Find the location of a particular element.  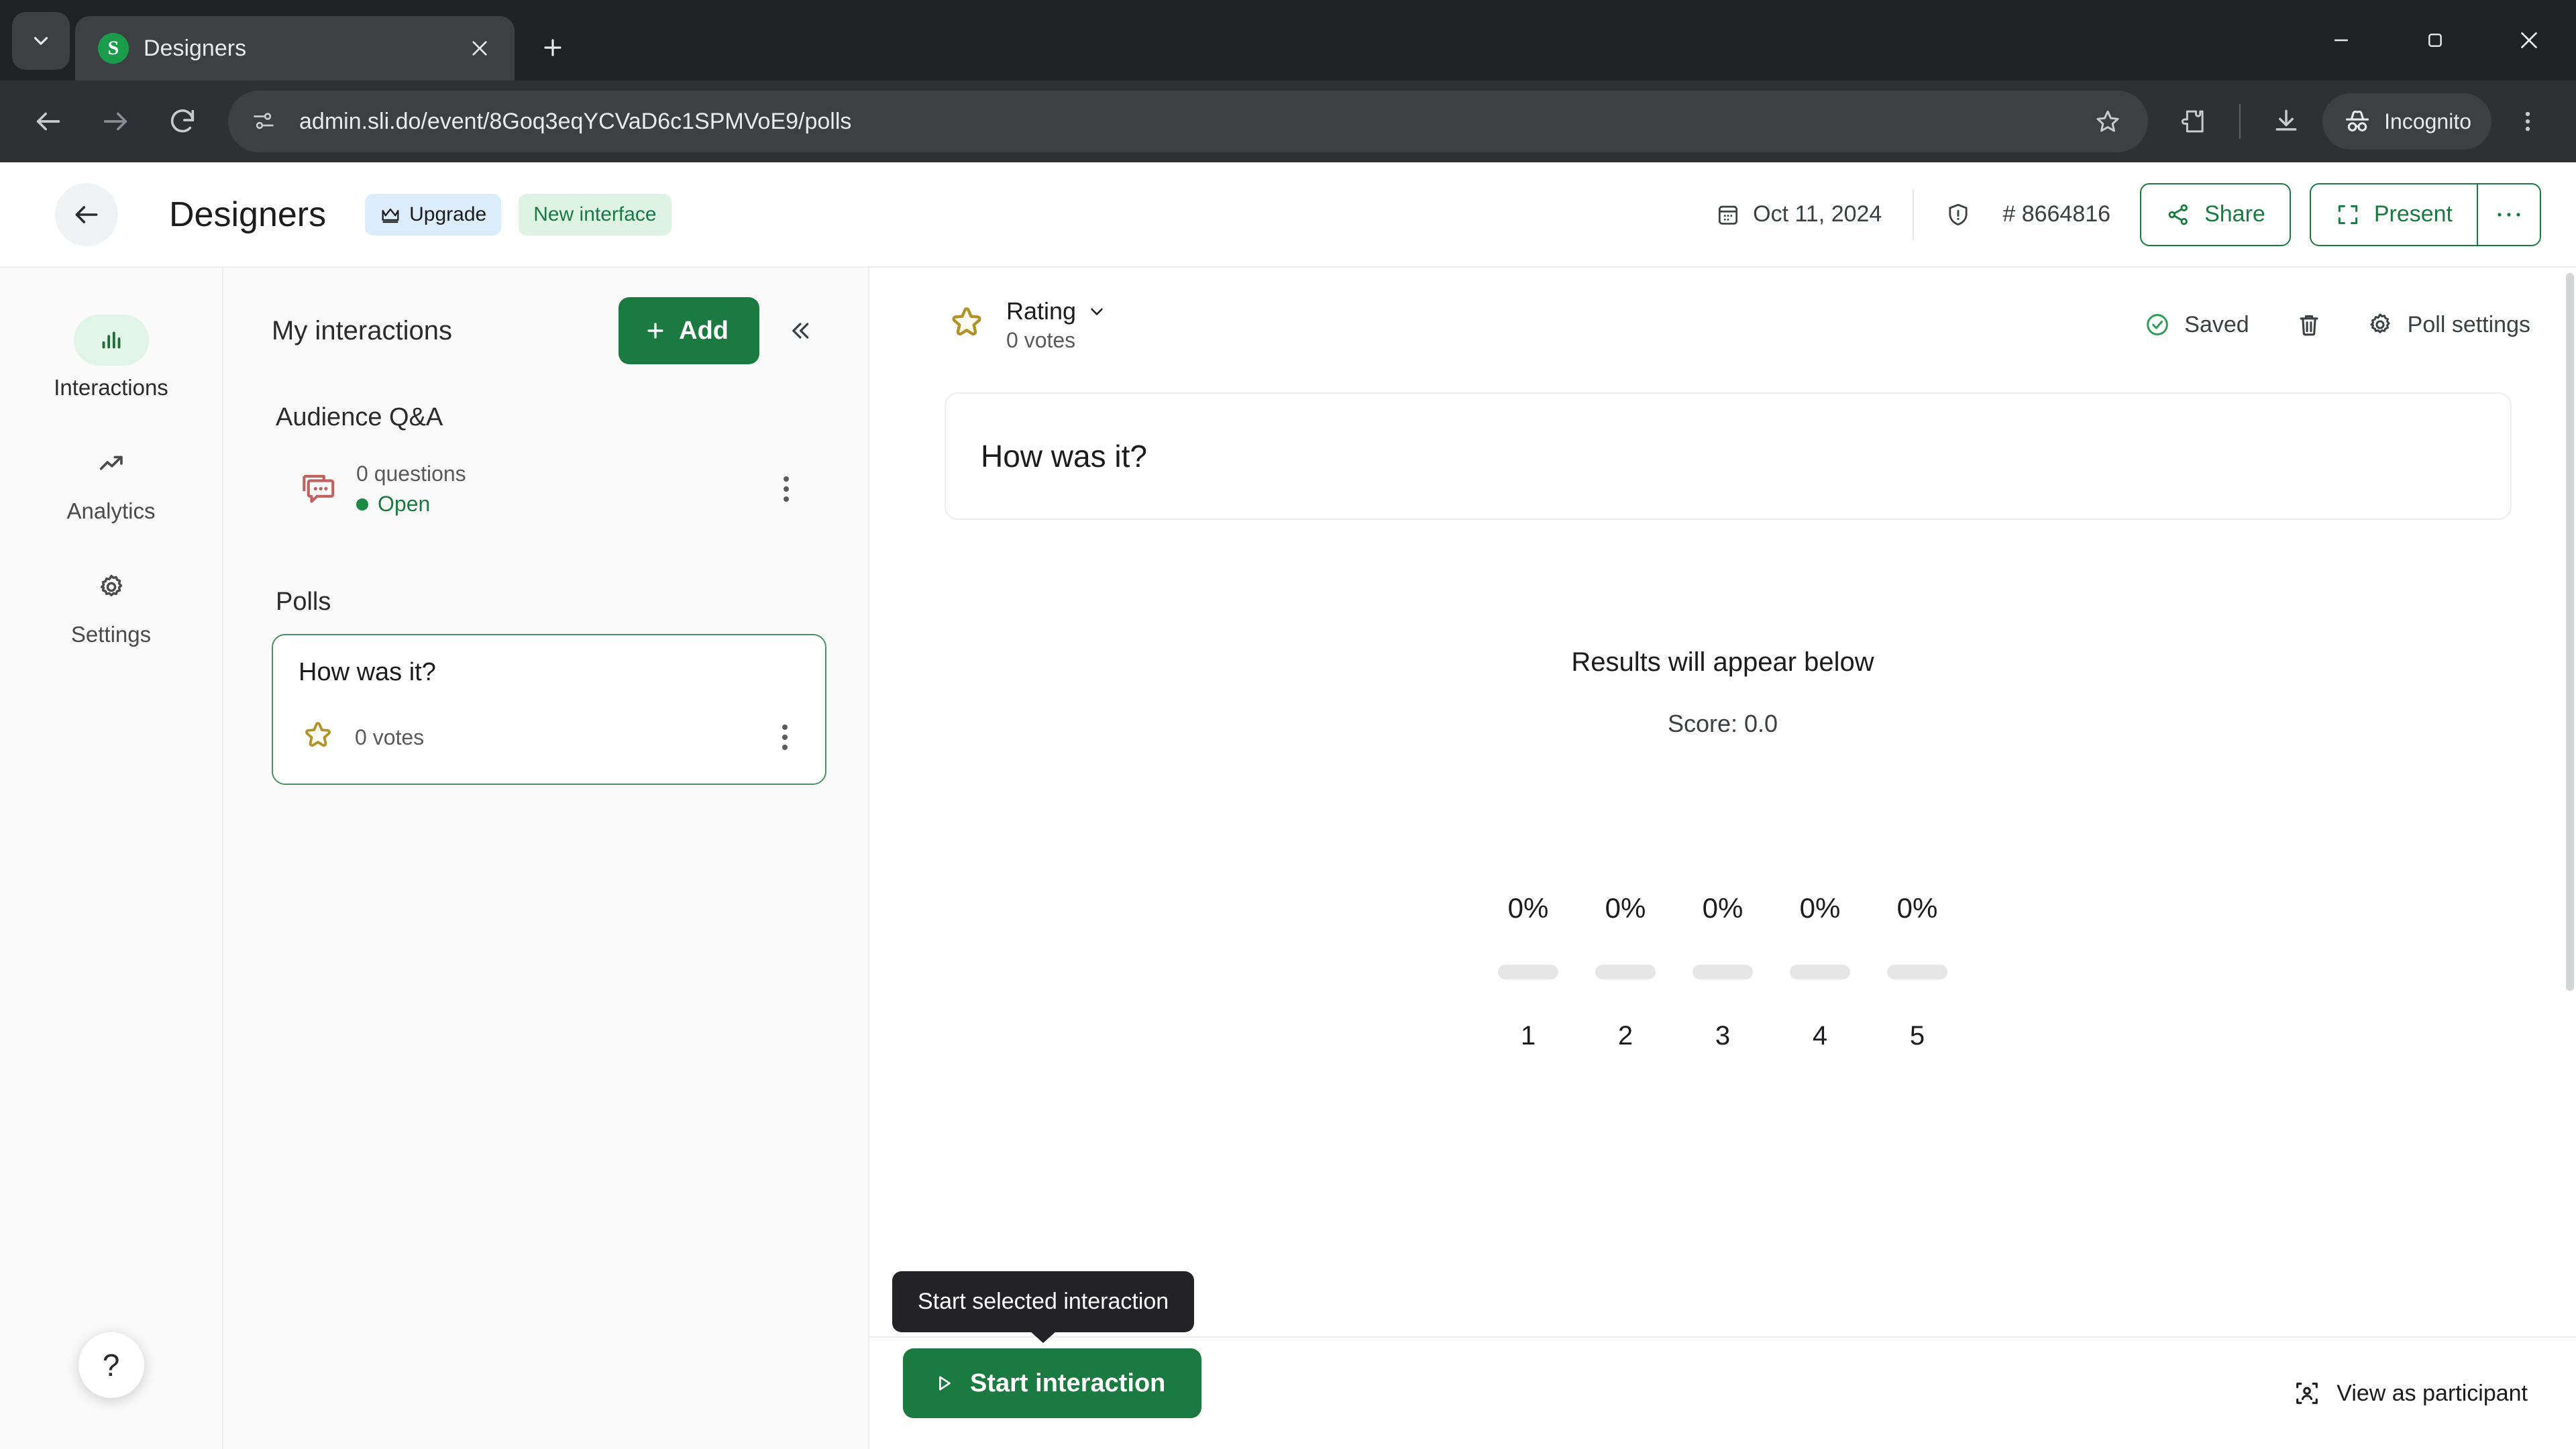

minimize-icon is located at coordinates (2341, 40).